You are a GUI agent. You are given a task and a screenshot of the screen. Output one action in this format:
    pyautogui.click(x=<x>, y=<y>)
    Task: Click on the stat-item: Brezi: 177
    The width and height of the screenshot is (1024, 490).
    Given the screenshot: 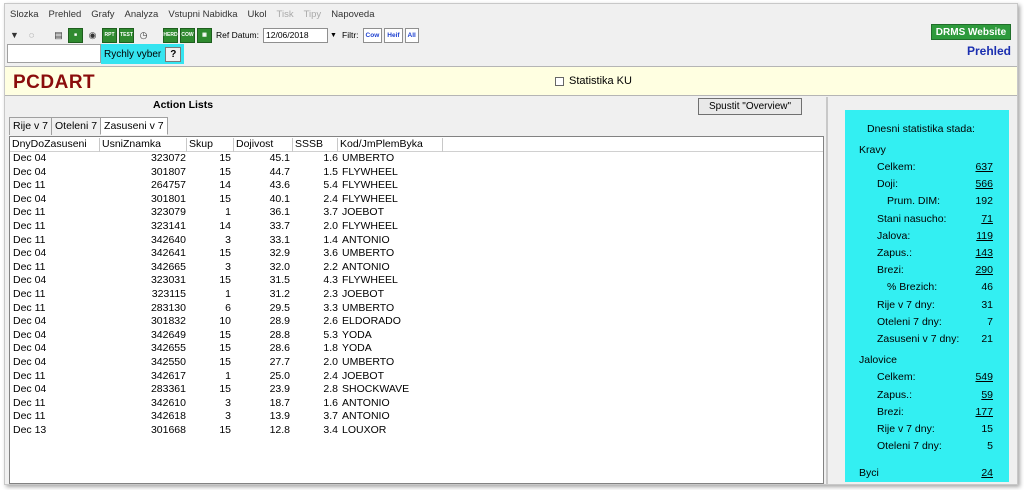 What is the action you would take?
    pyautogui.click(x=927, y=413)
    